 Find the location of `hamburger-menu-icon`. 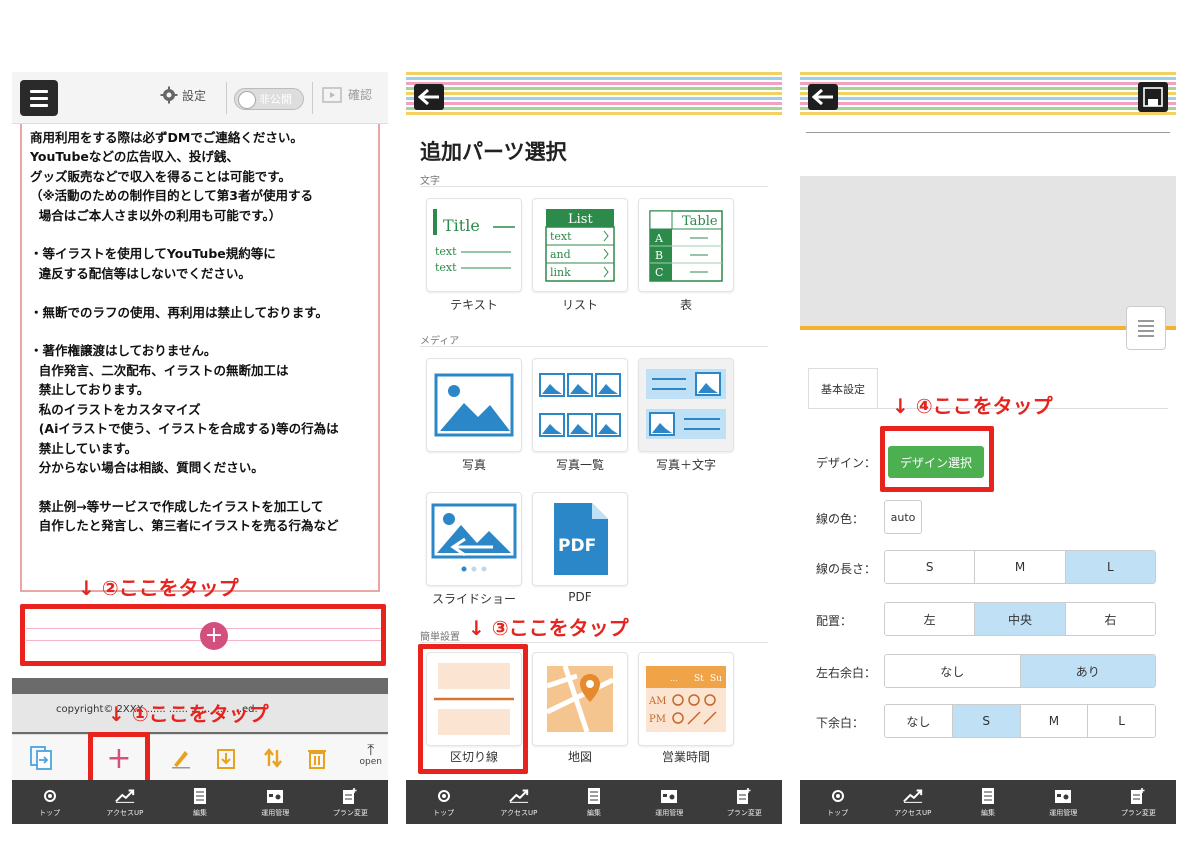

hamburger-menu-icon is located at coordinates (39, 98).